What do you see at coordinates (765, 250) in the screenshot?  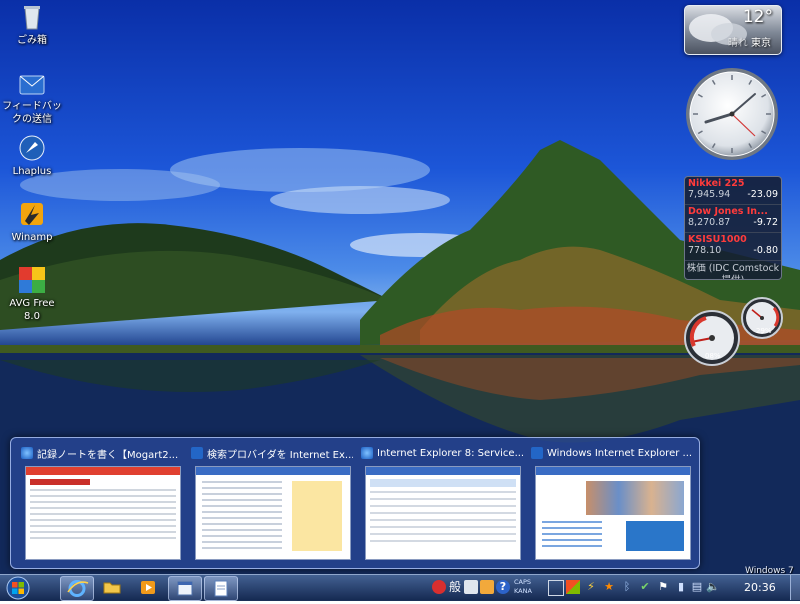 I see `stock-change: -0.80` at bounding box center [765, 250].